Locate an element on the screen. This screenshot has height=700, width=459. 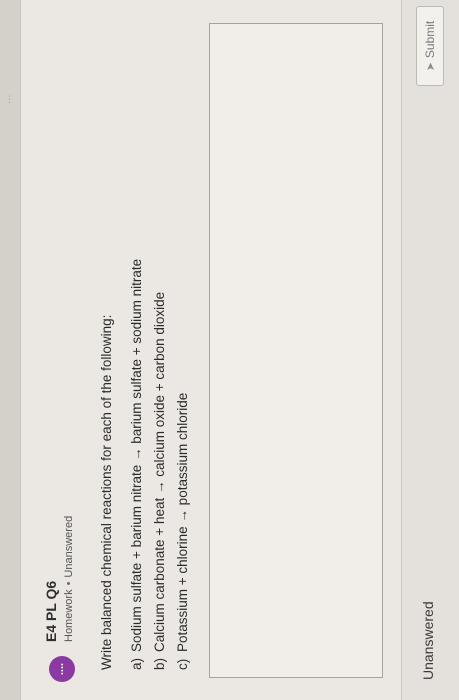
send-icon: ➤ is located at coordinates (431, 67).